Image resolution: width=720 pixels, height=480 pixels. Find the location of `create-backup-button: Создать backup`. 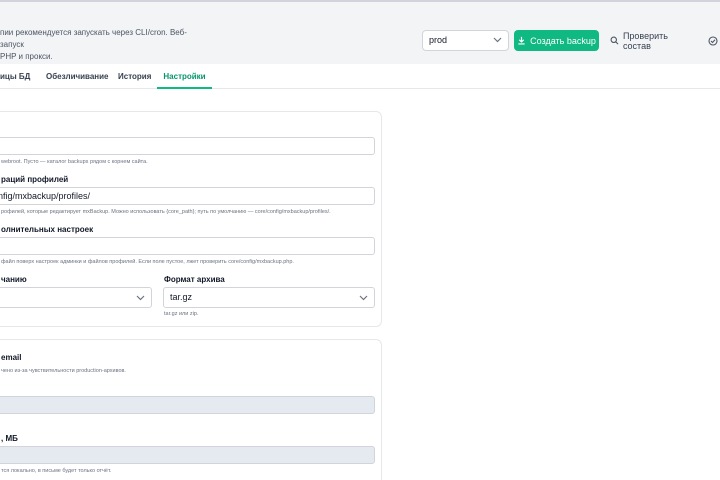

create-backup-button: Создать backup is located at coordinates (556, 40).